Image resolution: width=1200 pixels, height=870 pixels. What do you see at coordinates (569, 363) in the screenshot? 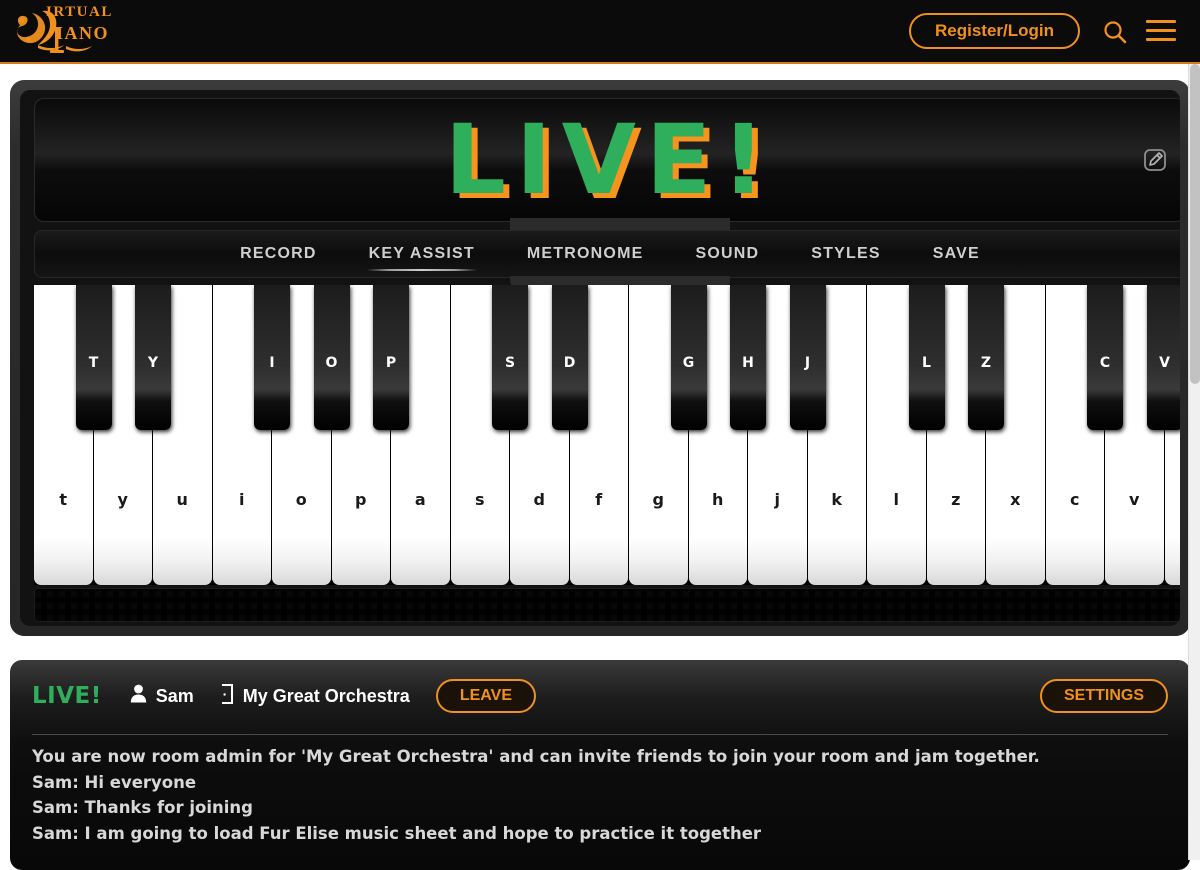
I see `black-key-label: D` at bounding box center [569, 363].